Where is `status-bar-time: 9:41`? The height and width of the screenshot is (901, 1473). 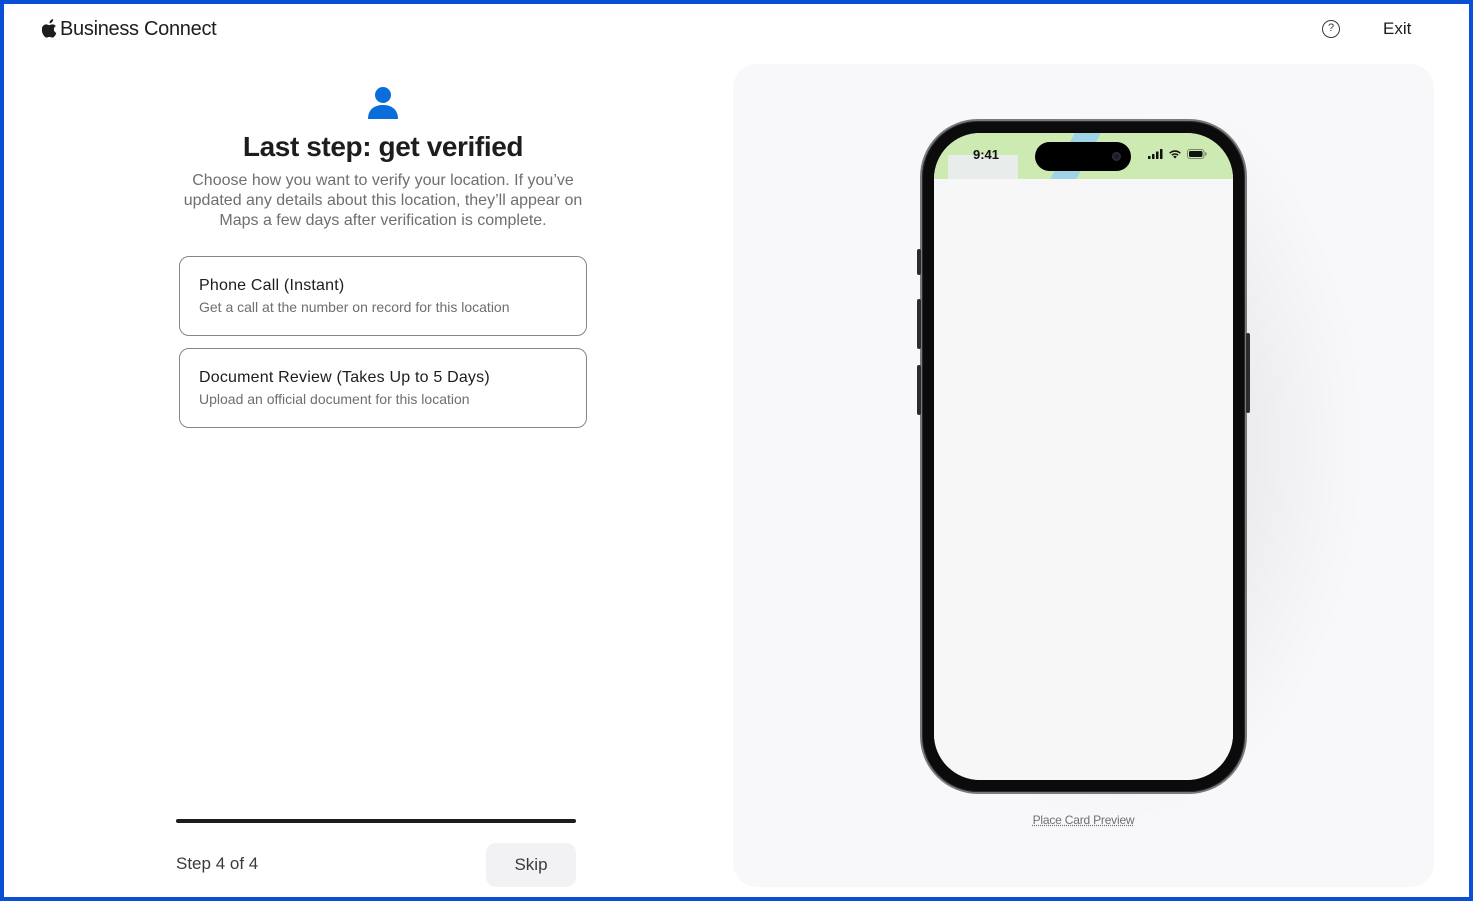 status-bar-time: 9:41 is located at coordinates (986, 154).